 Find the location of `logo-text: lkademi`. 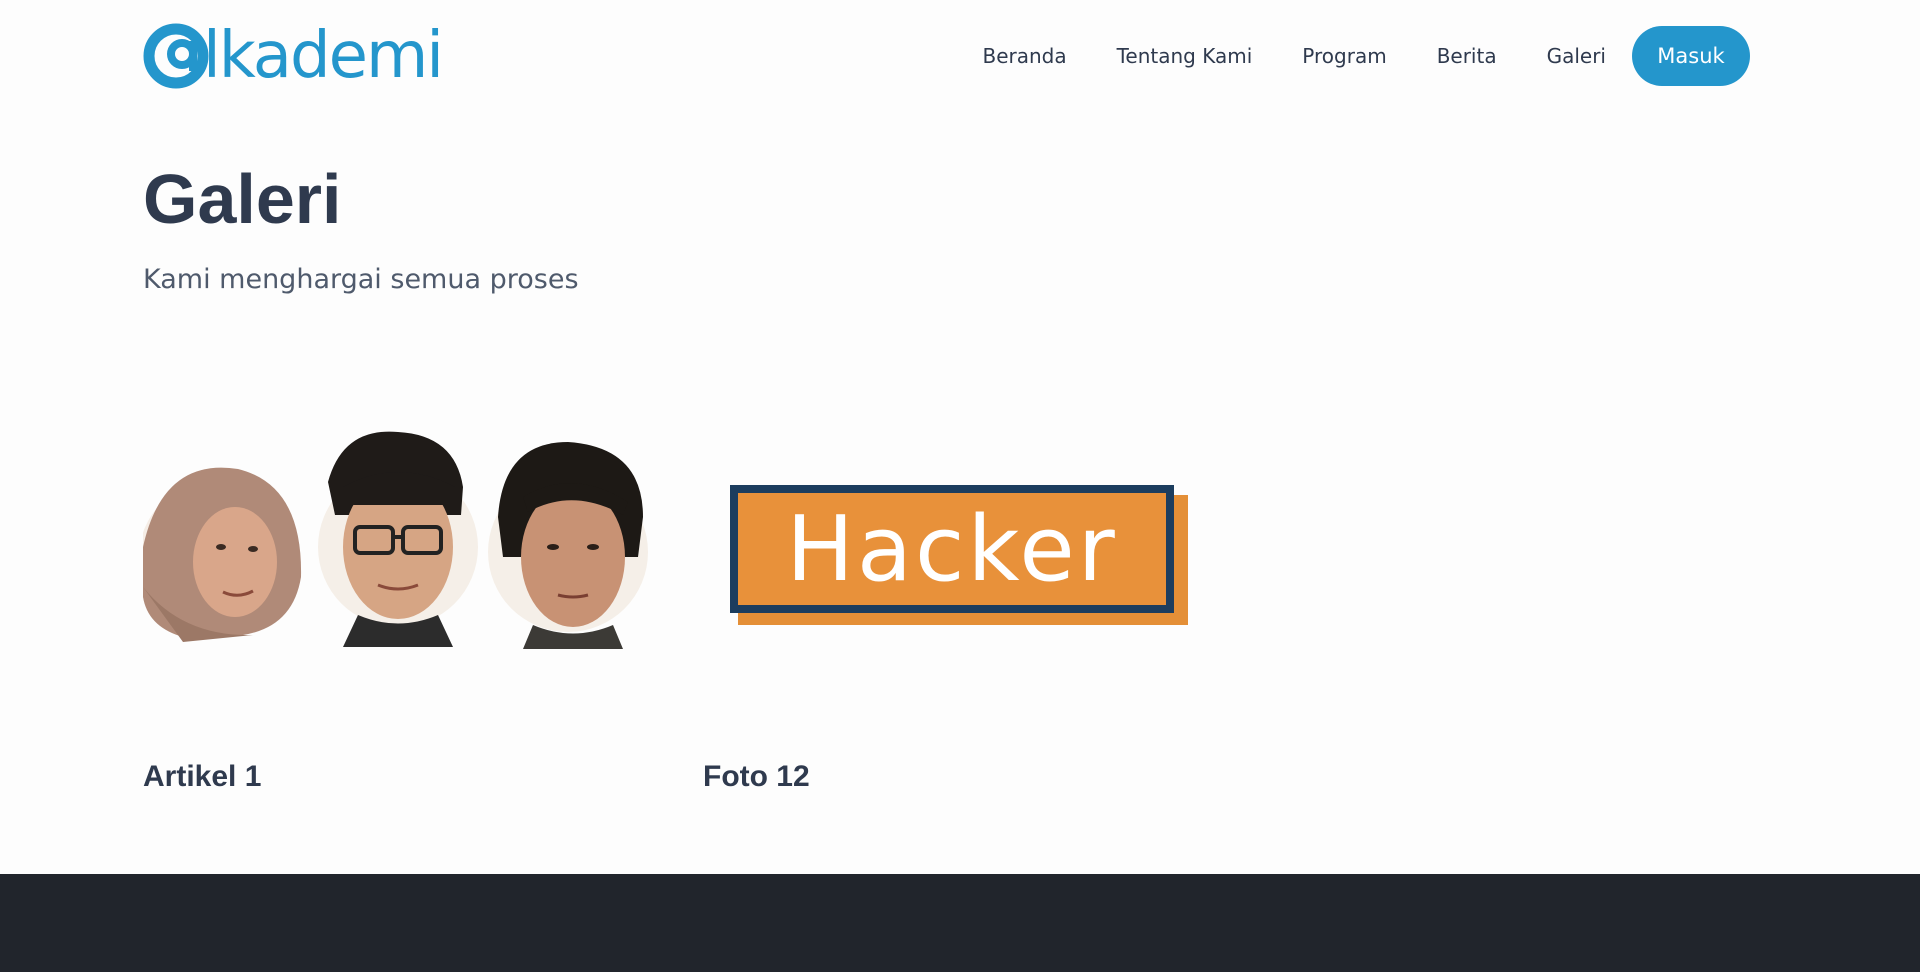

logo-text: lkademi is located at coordinates (323, 56).